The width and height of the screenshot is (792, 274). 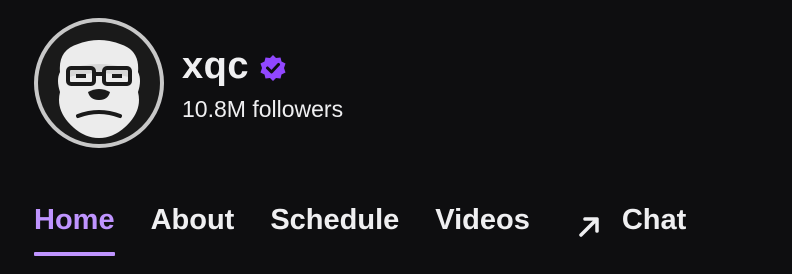 I want to click on channel-name: xqc, so click(x=215, y=66).